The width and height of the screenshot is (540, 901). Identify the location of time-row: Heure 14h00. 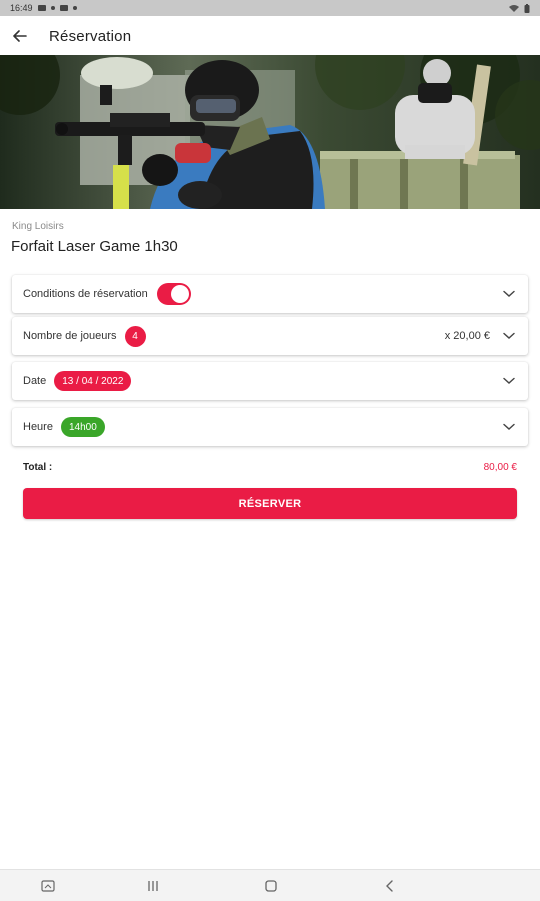
(270, 427).